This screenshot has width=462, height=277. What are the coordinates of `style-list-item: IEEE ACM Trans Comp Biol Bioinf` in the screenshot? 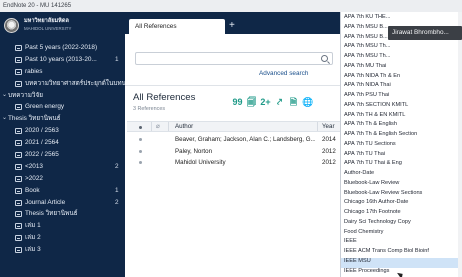 It's located at (386, 251).